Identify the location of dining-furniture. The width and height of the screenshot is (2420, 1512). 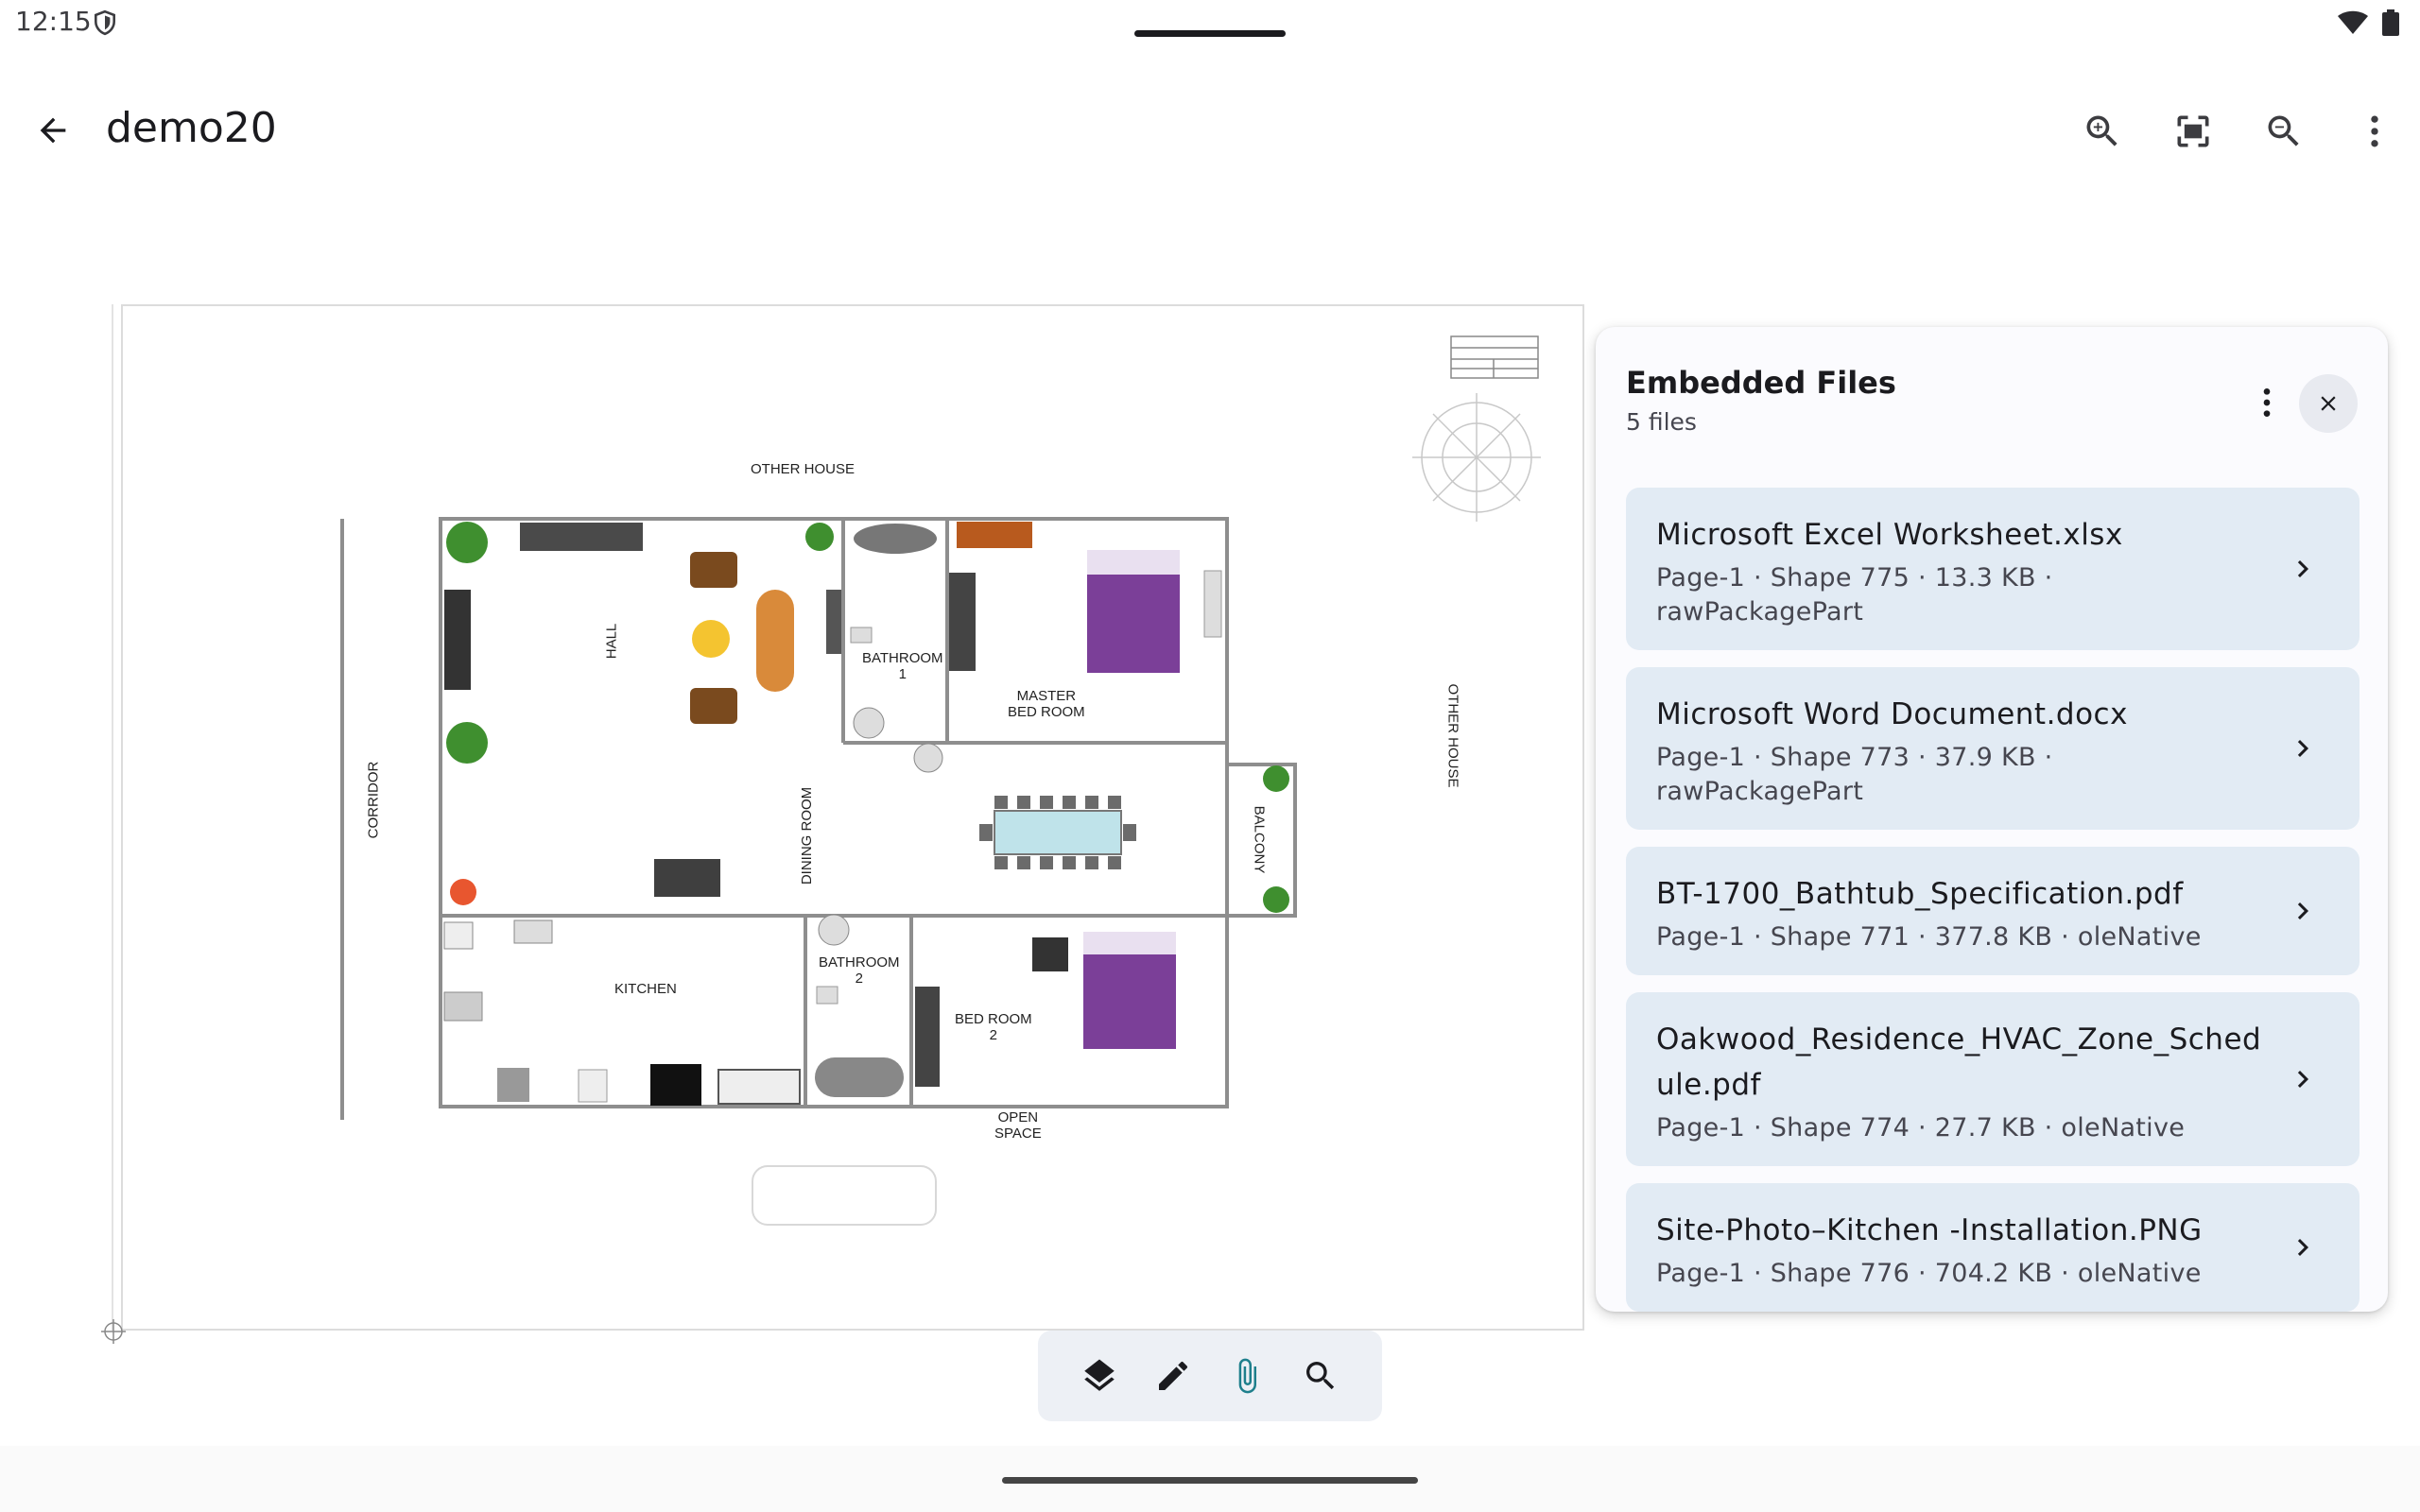
(1134, 839).